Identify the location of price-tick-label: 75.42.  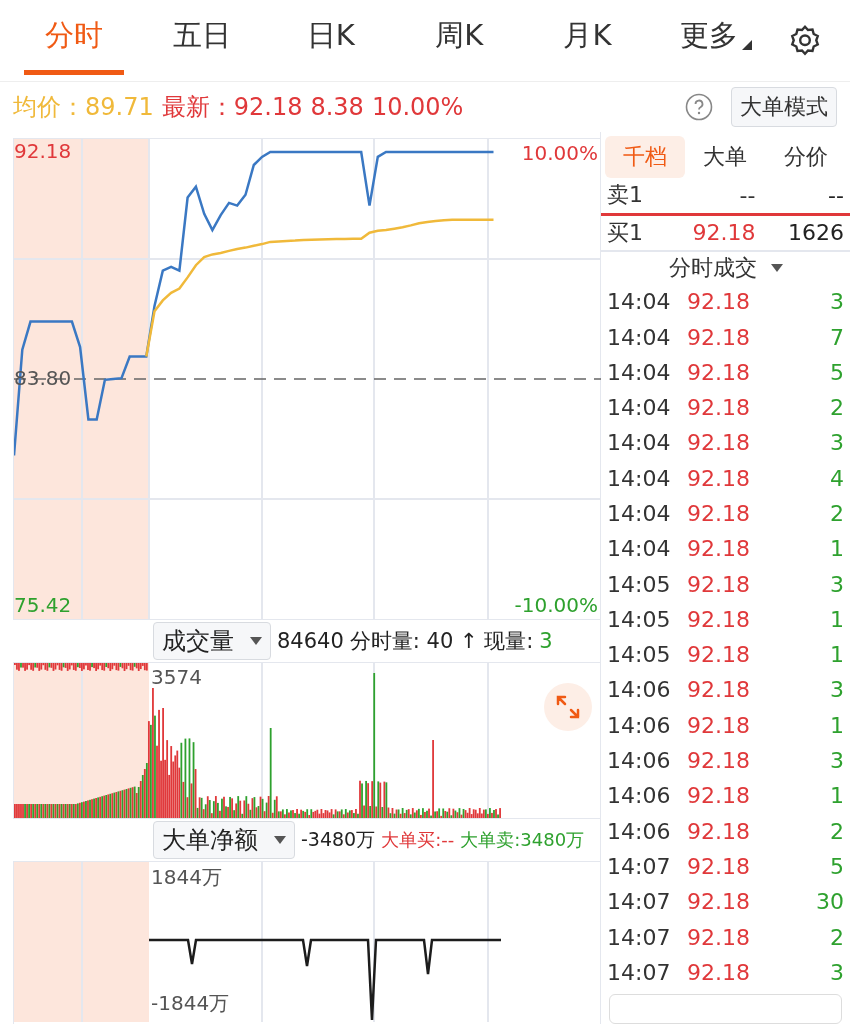
(43, 605).